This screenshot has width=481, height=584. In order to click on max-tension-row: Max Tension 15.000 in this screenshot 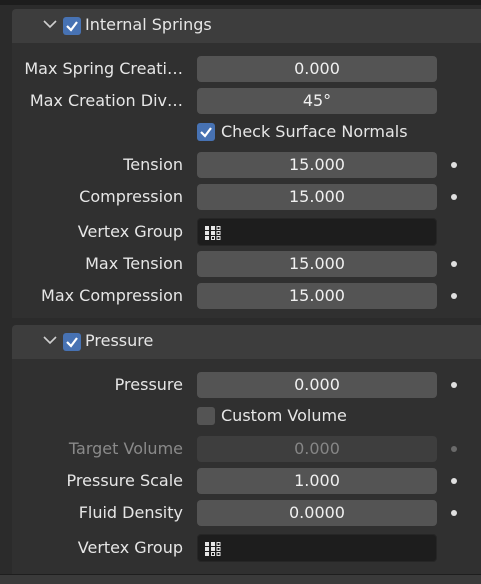, I will do `click(240, 264)`.